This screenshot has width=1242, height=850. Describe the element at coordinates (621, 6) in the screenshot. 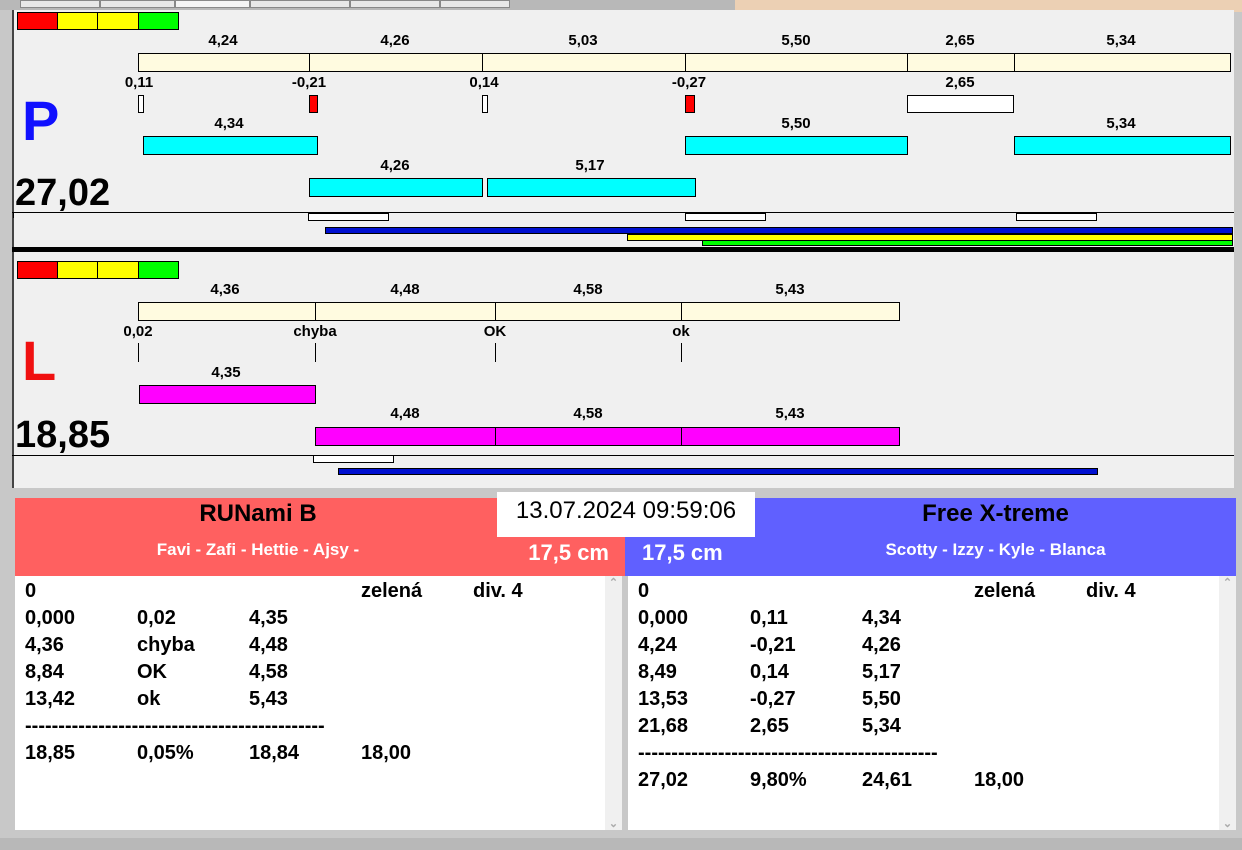

I see `tab-strip` at that location.